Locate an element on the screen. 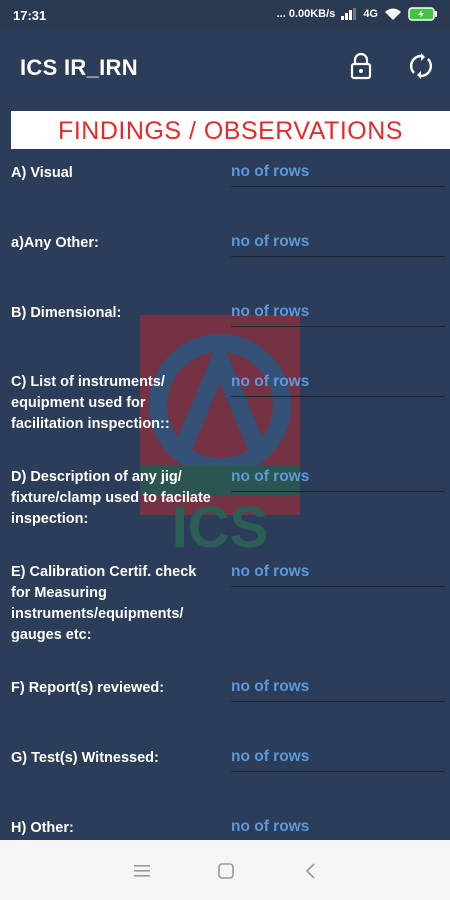 This screenshot has width=450, height=900. banner-title: FINDINGS / OBSERVATIONS is located at coordinates (230, 131).